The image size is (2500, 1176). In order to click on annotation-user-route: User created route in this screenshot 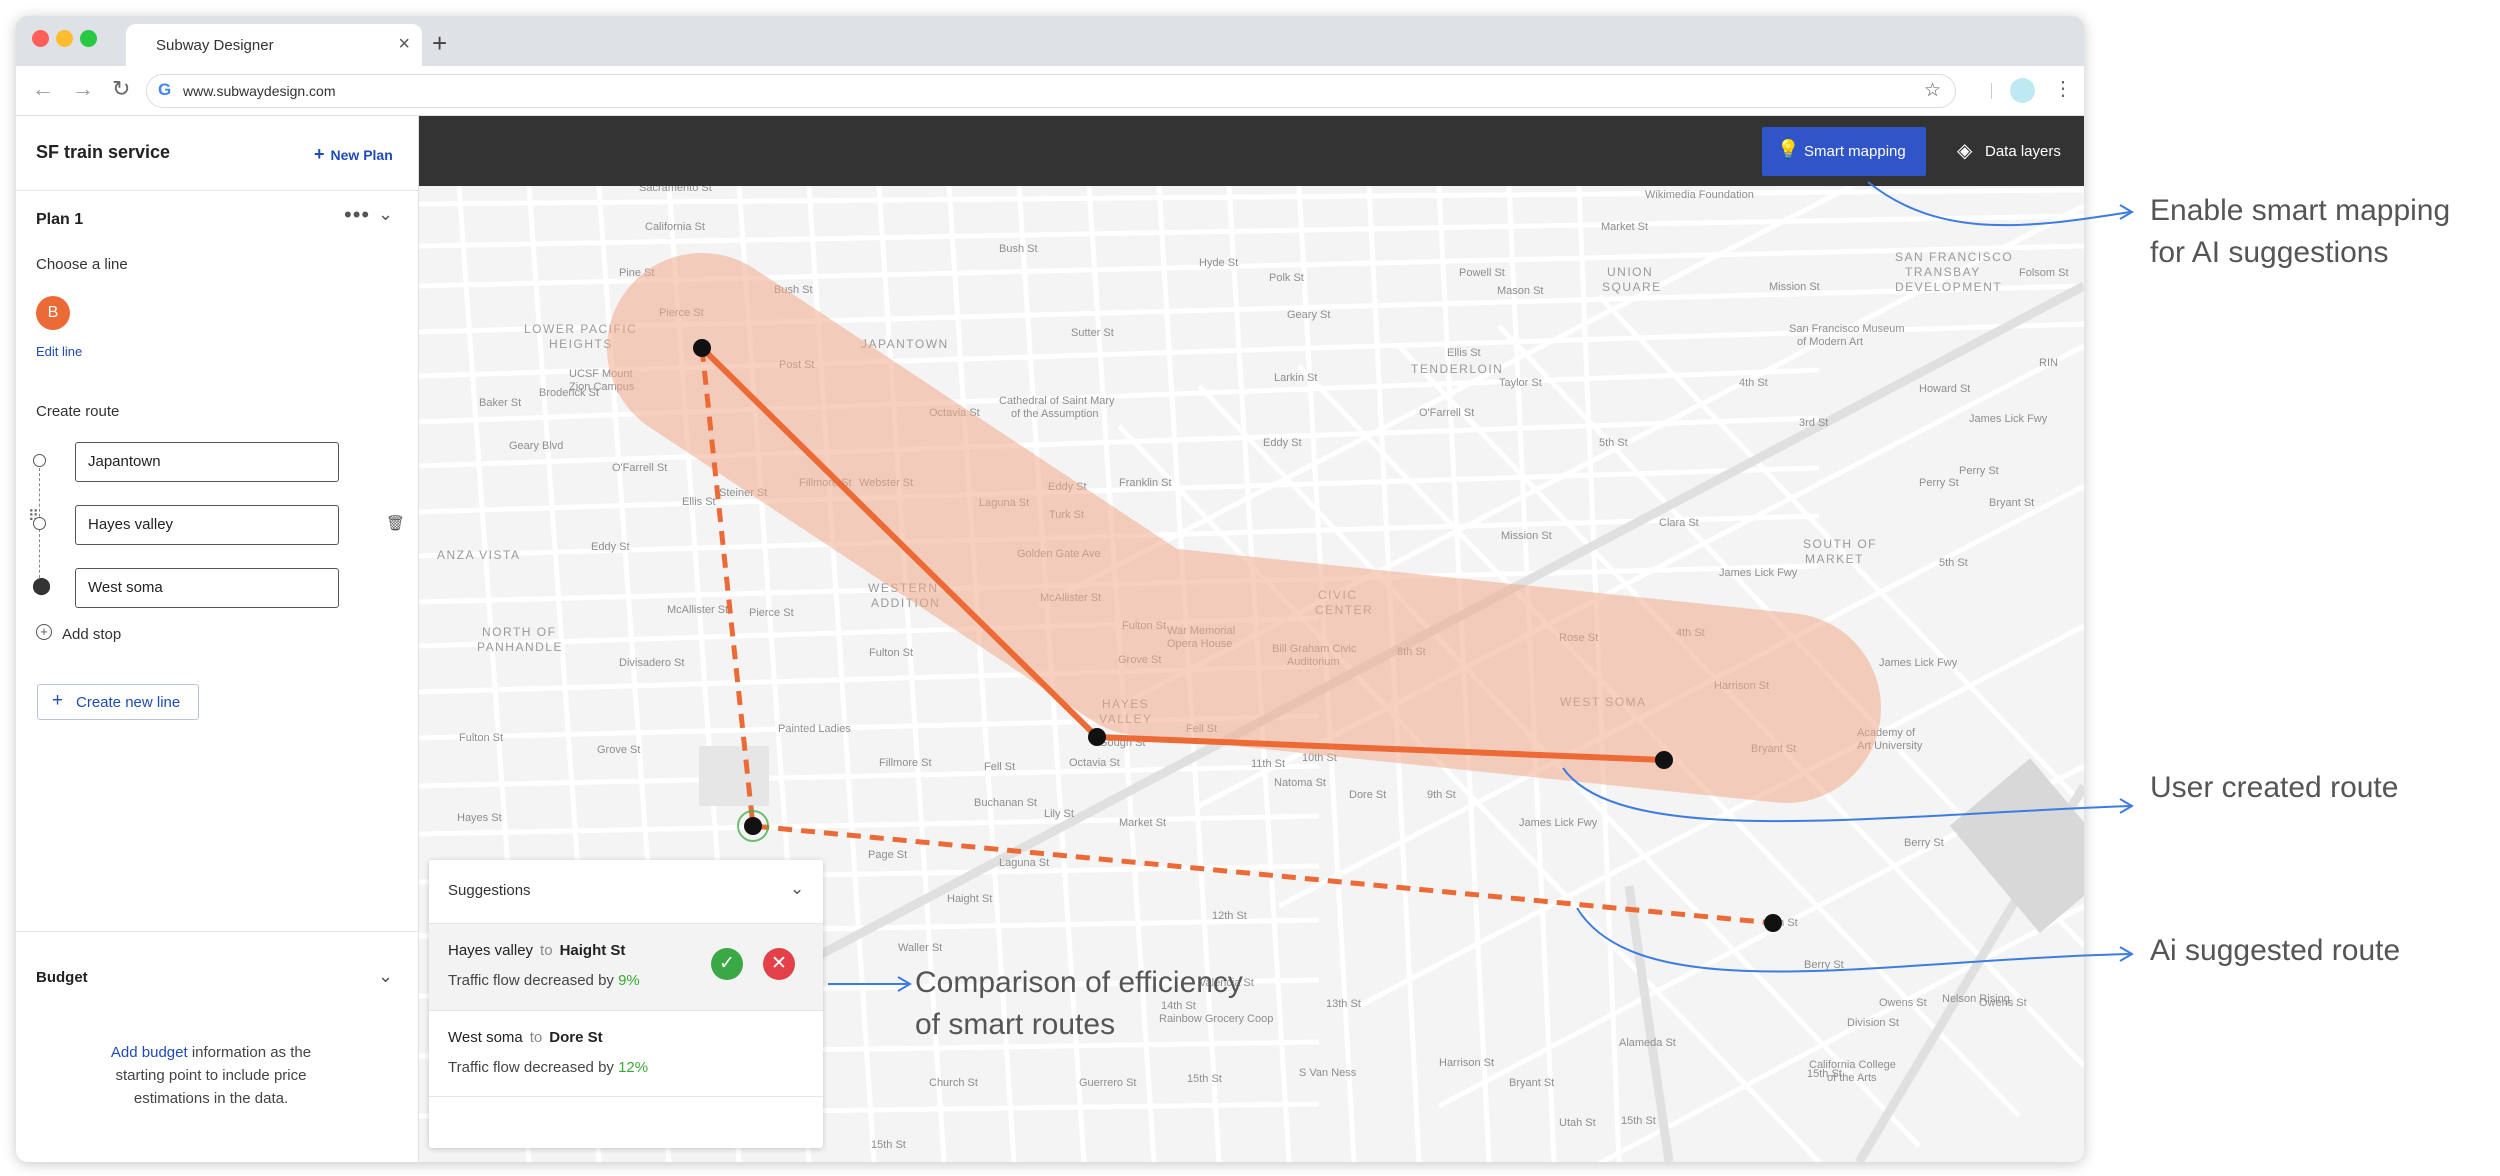, I will do `click(2274, 787)`.